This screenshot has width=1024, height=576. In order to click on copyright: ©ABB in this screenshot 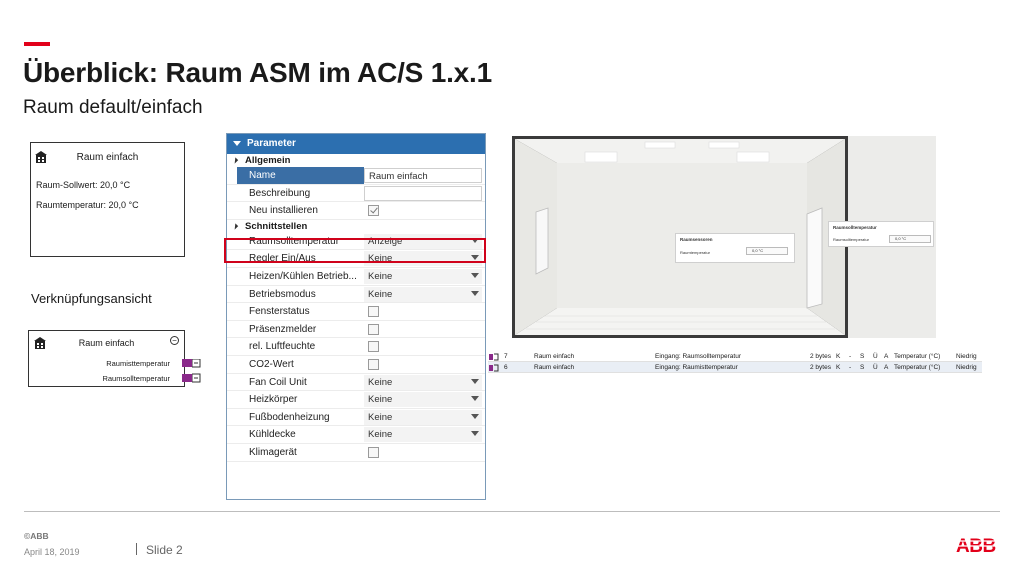, I will do `click(36, 536)`.